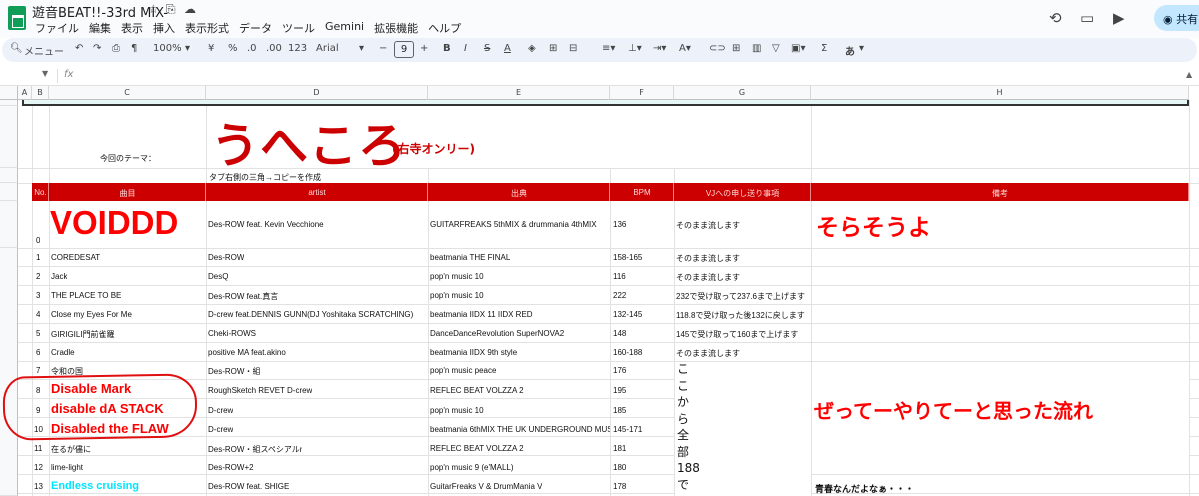 Image resolution: width=1199 pixels, height=496 pixels. I want to click on source-cell: beatmania IIDX 9th style, so click(473, 352).